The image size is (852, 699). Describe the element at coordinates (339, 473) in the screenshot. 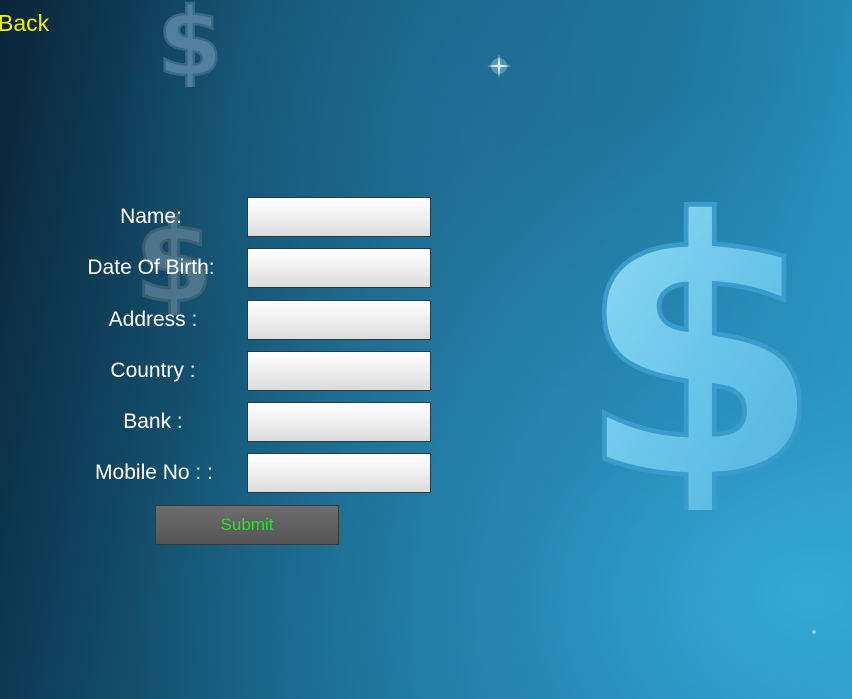

I see `mobile-no-input` at that location.